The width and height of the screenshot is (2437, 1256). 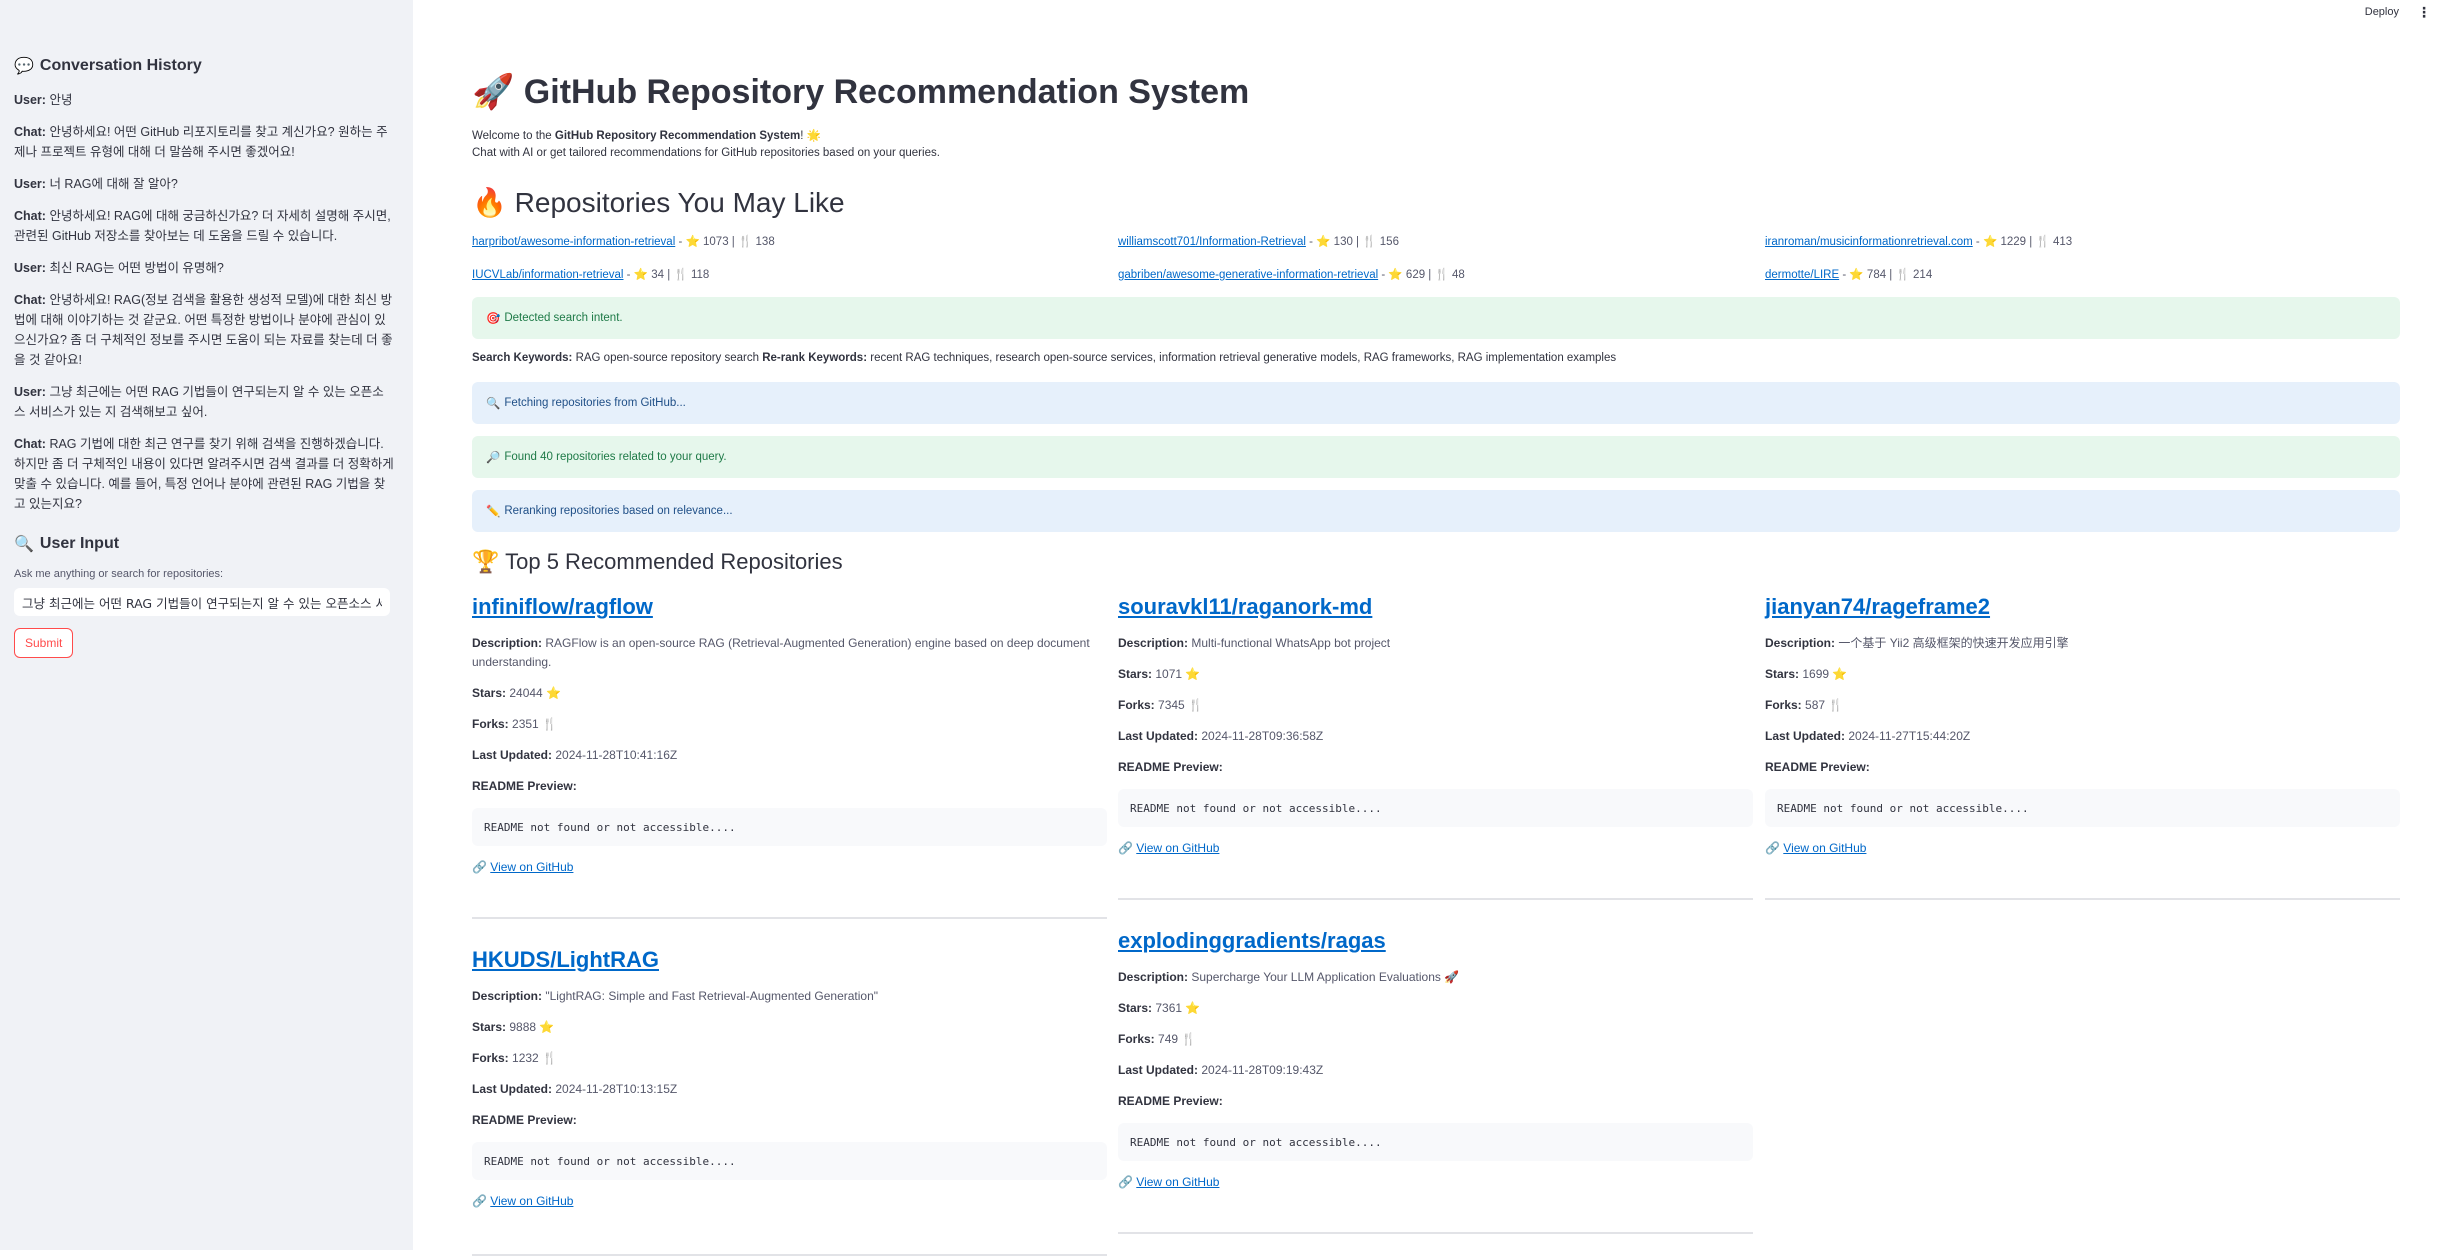 What do you see at coordinates (677, 136) in the screenshot?
I see `welcome-bold: GitHub Repository Recommendation System` at bounding box center [677, 136].